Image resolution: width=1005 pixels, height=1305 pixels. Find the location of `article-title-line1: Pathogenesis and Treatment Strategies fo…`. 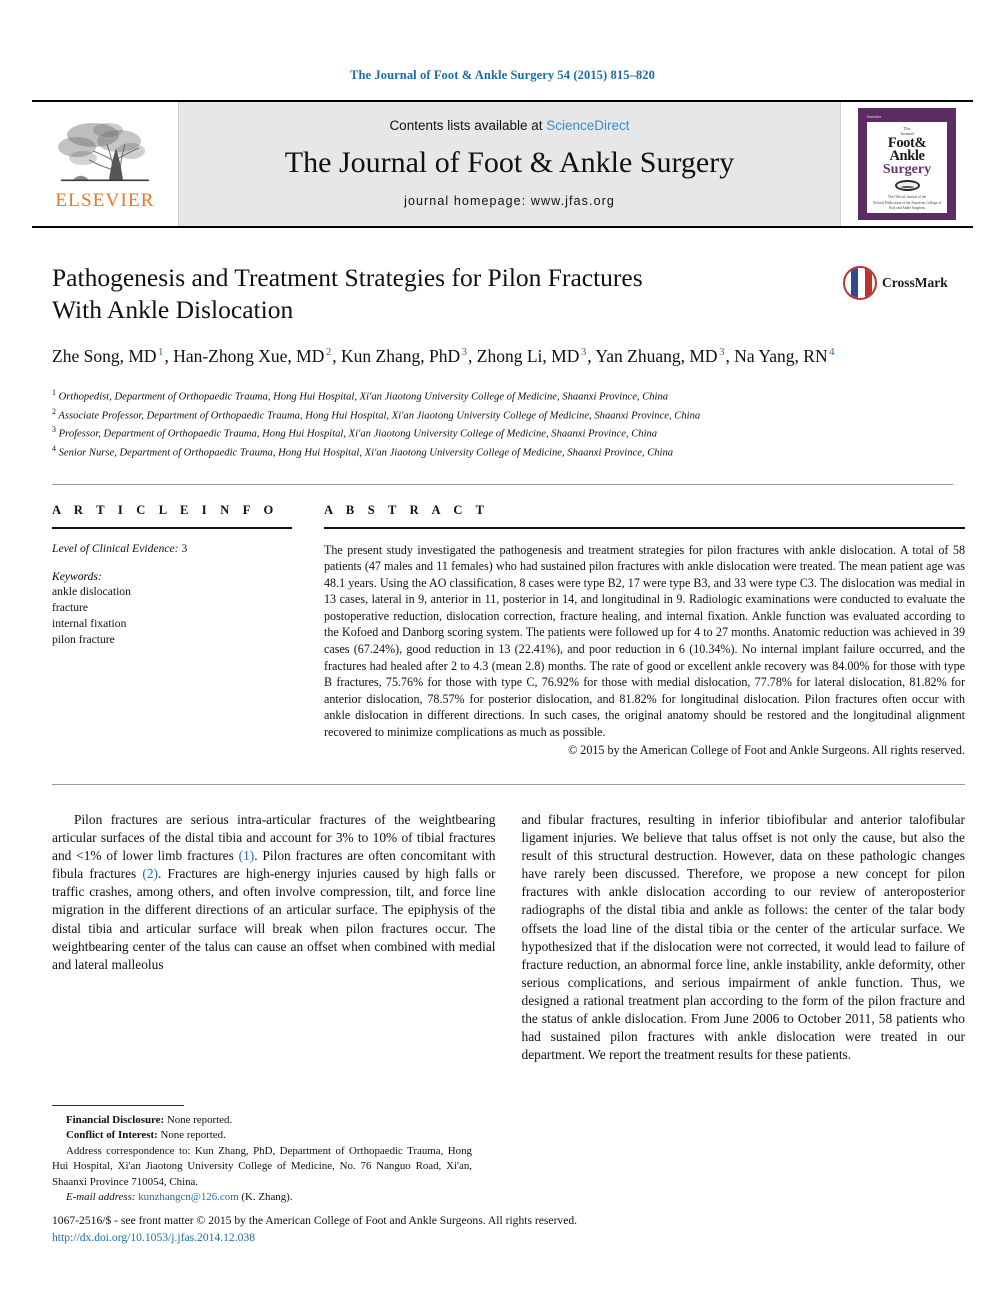

article-title-line1: Pathogenesis and Treatment Strategies fo… is located at coordinates (347, 277).